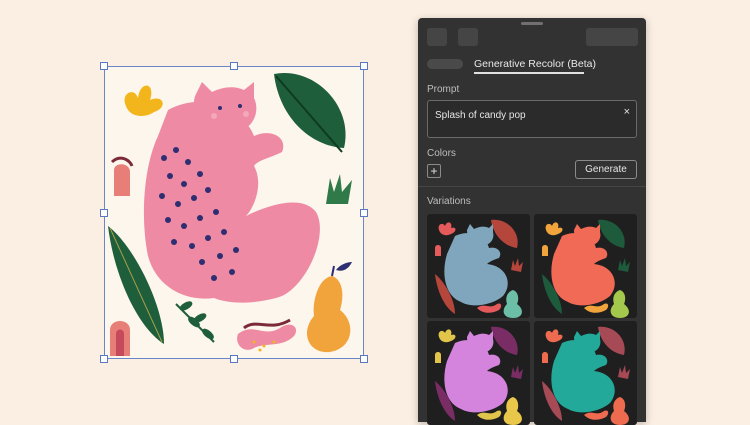  I want to click on generate-button: Generate, so click(606, 169).